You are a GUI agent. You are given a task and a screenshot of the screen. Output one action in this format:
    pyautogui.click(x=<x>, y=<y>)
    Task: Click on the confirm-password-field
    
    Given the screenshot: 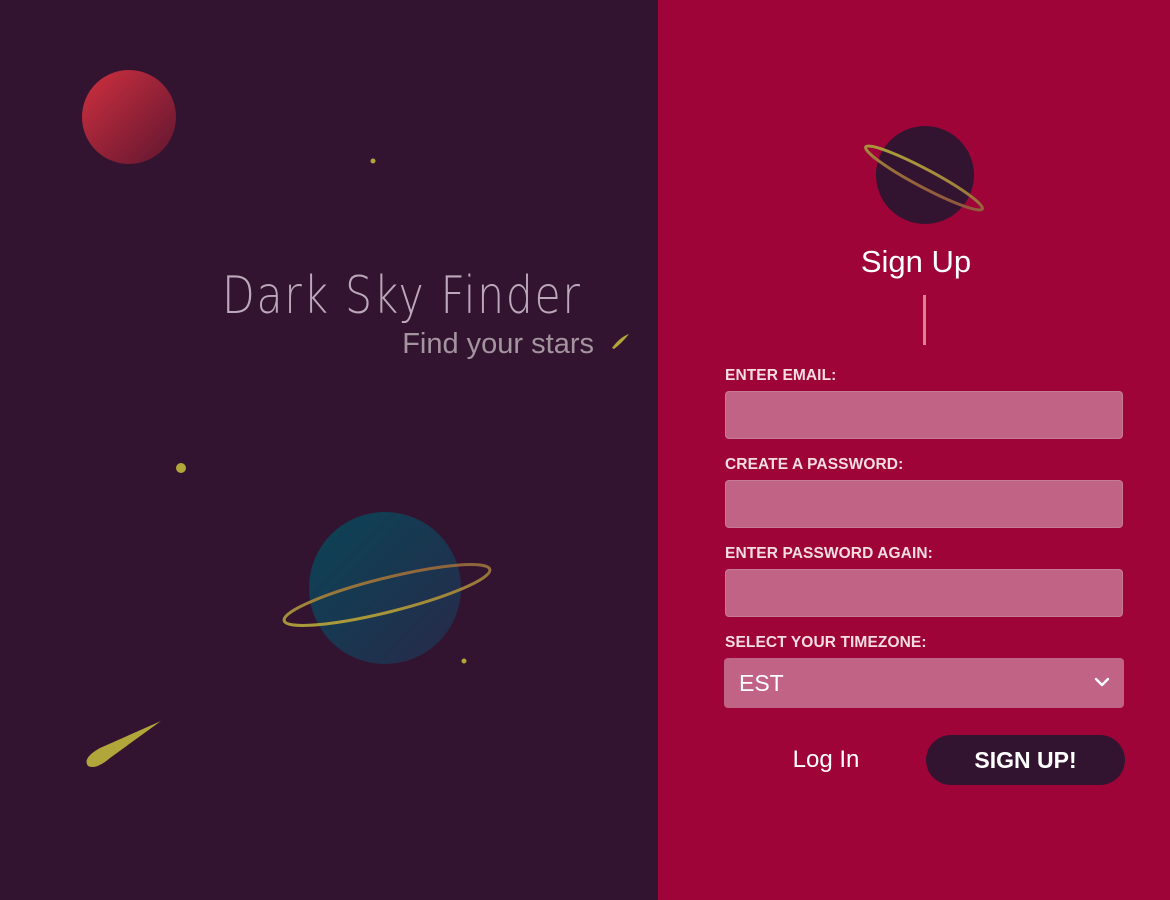 What is the action you would take?
    pyautogui.click(x=924, y=593)
    